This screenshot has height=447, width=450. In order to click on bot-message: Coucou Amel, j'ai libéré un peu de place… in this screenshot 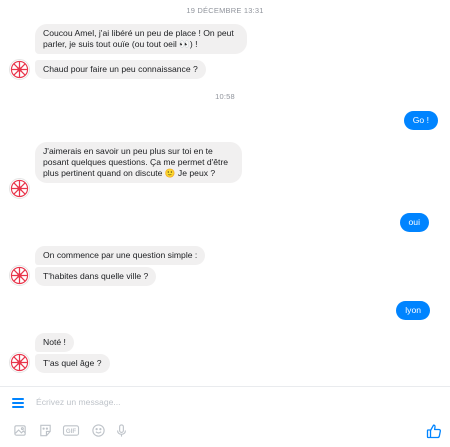, I will do `click(141, 39)`.